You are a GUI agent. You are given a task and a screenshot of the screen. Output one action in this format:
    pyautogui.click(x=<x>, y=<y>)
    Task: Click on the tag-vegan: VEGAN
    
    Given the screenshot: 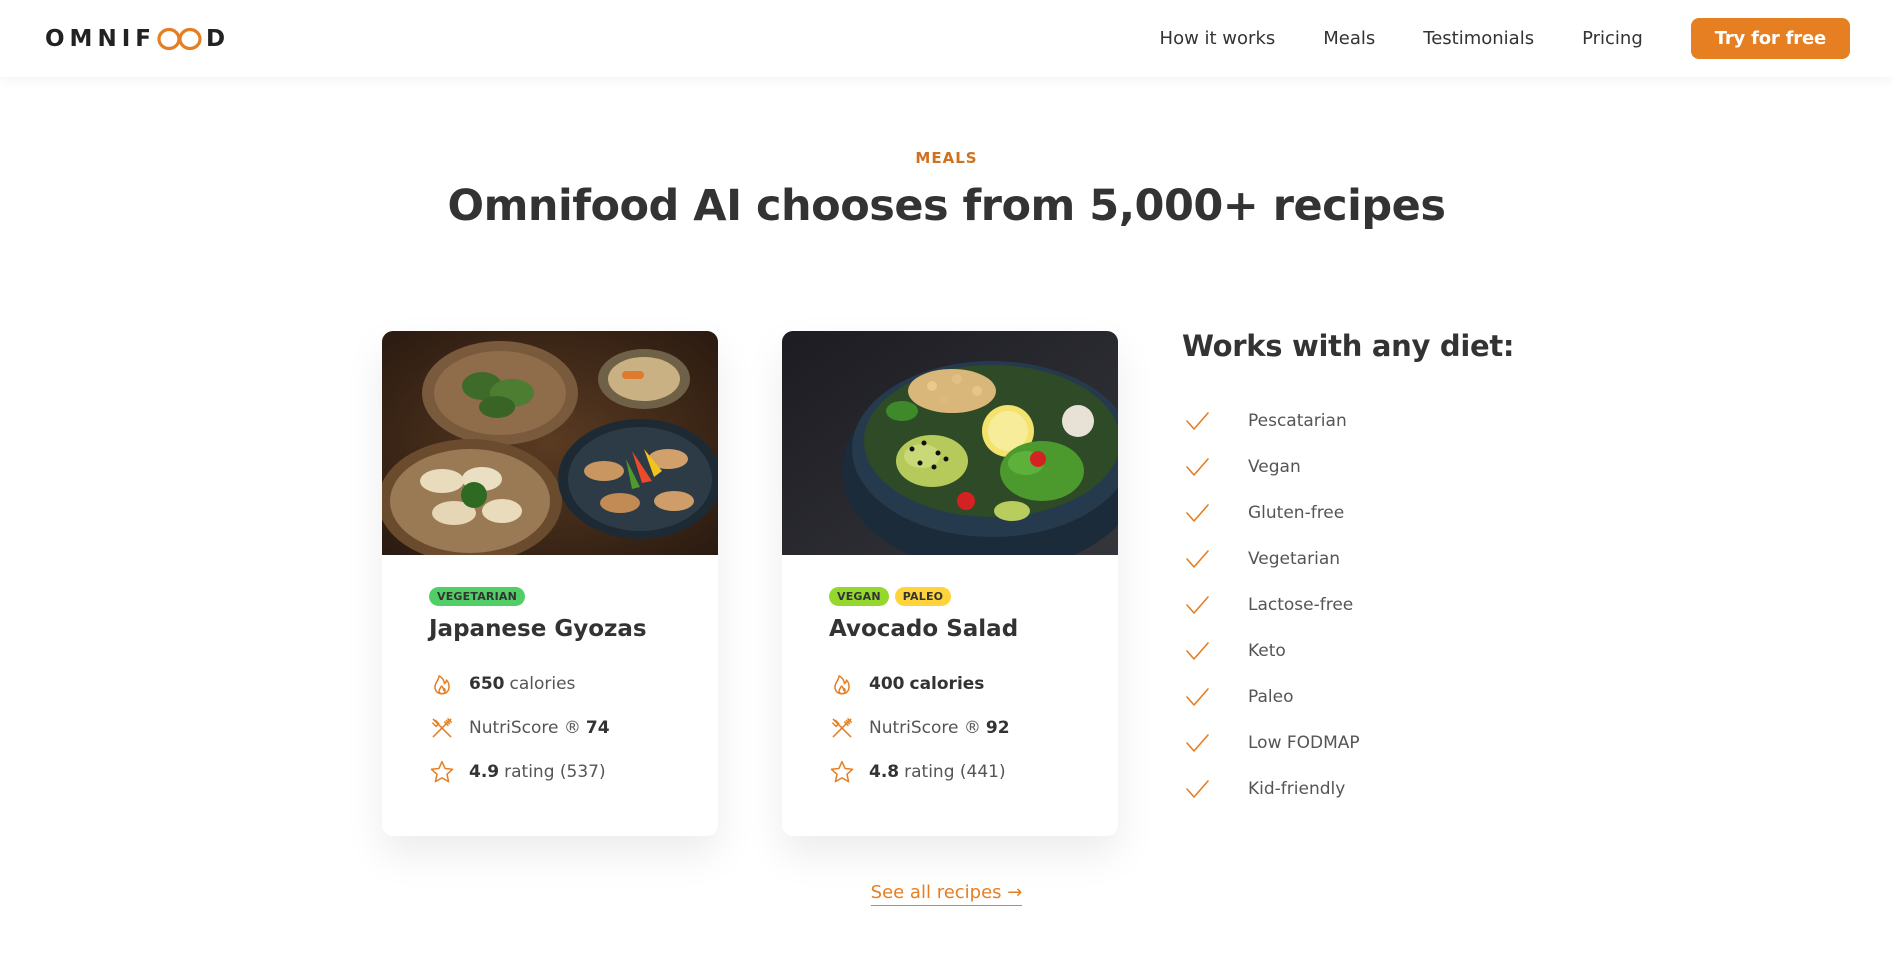 What is the action you would take?
    pyautogui.click(x=859, y=596)
    